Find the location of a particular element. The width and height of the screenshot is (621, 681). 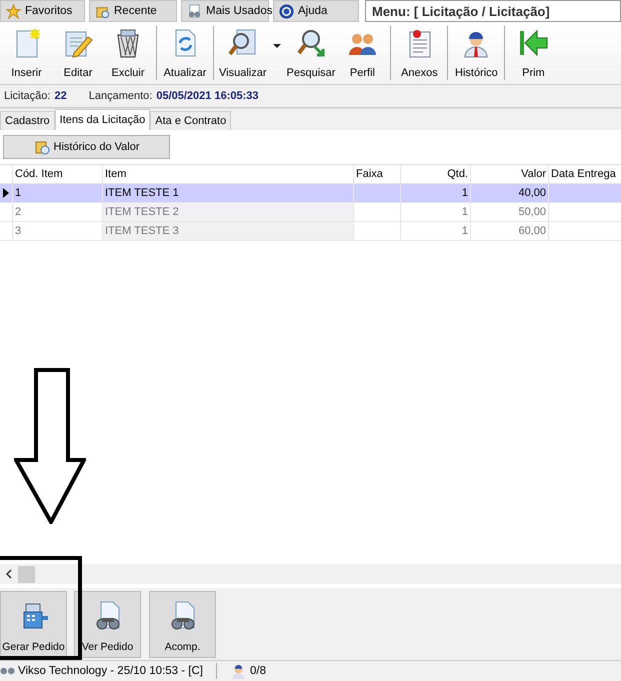

horizontal-scrollbar is located at coordinates (310, 574).